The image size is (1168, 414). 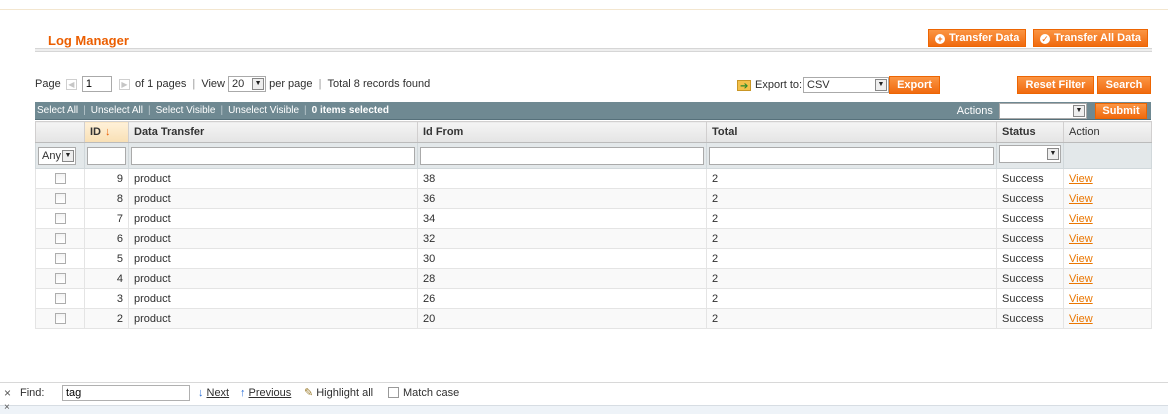 I want to click on table-row: 4 product 28 2 Success View, so click(x=593, y=278).